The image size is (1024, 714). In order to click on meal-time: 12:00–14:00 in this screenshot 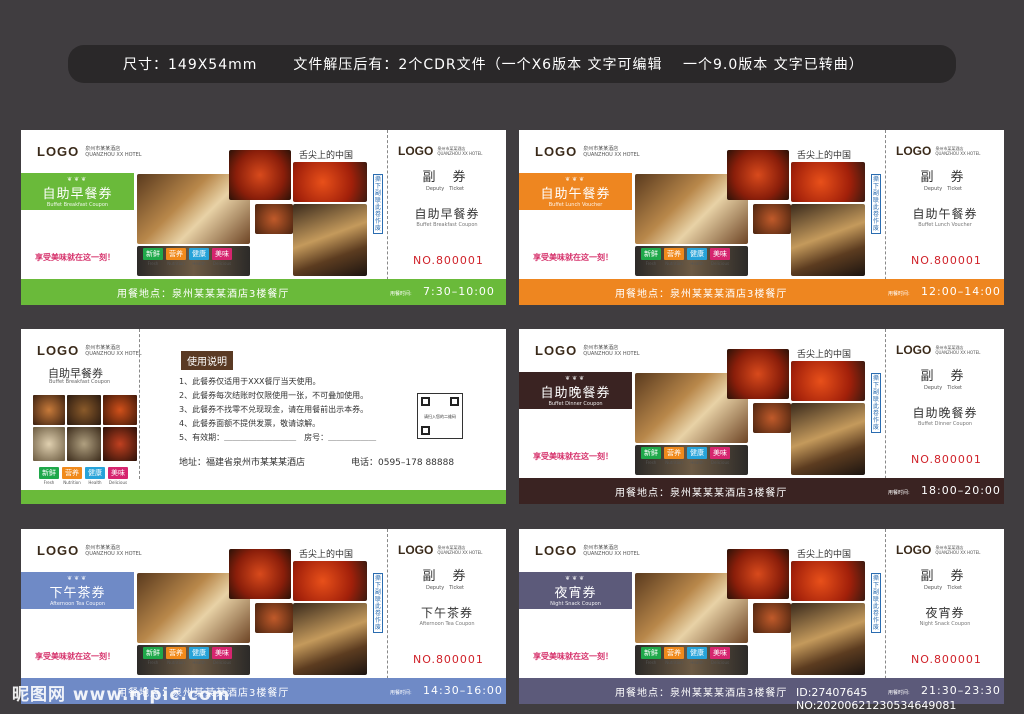, I will do `click(961, 291)`.